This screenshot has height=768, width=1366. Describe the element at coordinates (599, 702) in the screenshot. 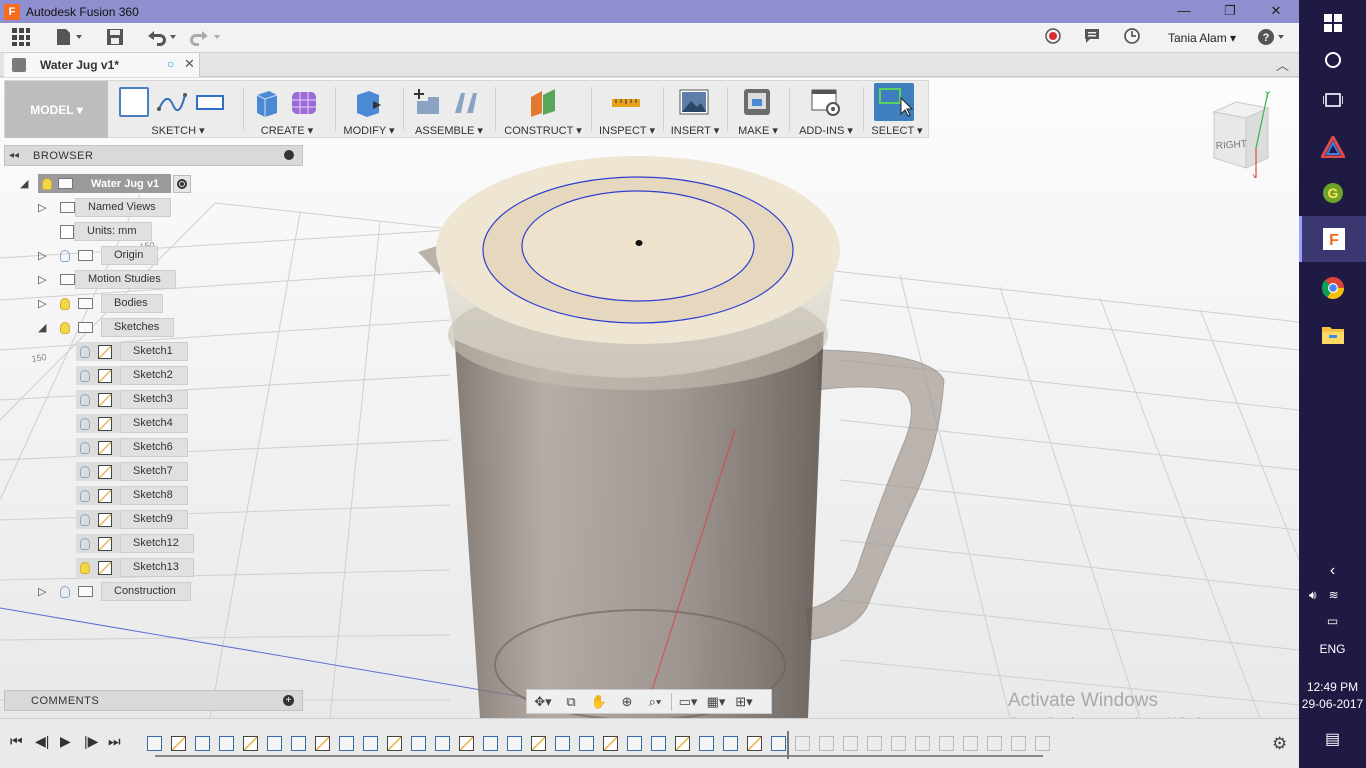

I see `pan-icon: ✋` at that location.